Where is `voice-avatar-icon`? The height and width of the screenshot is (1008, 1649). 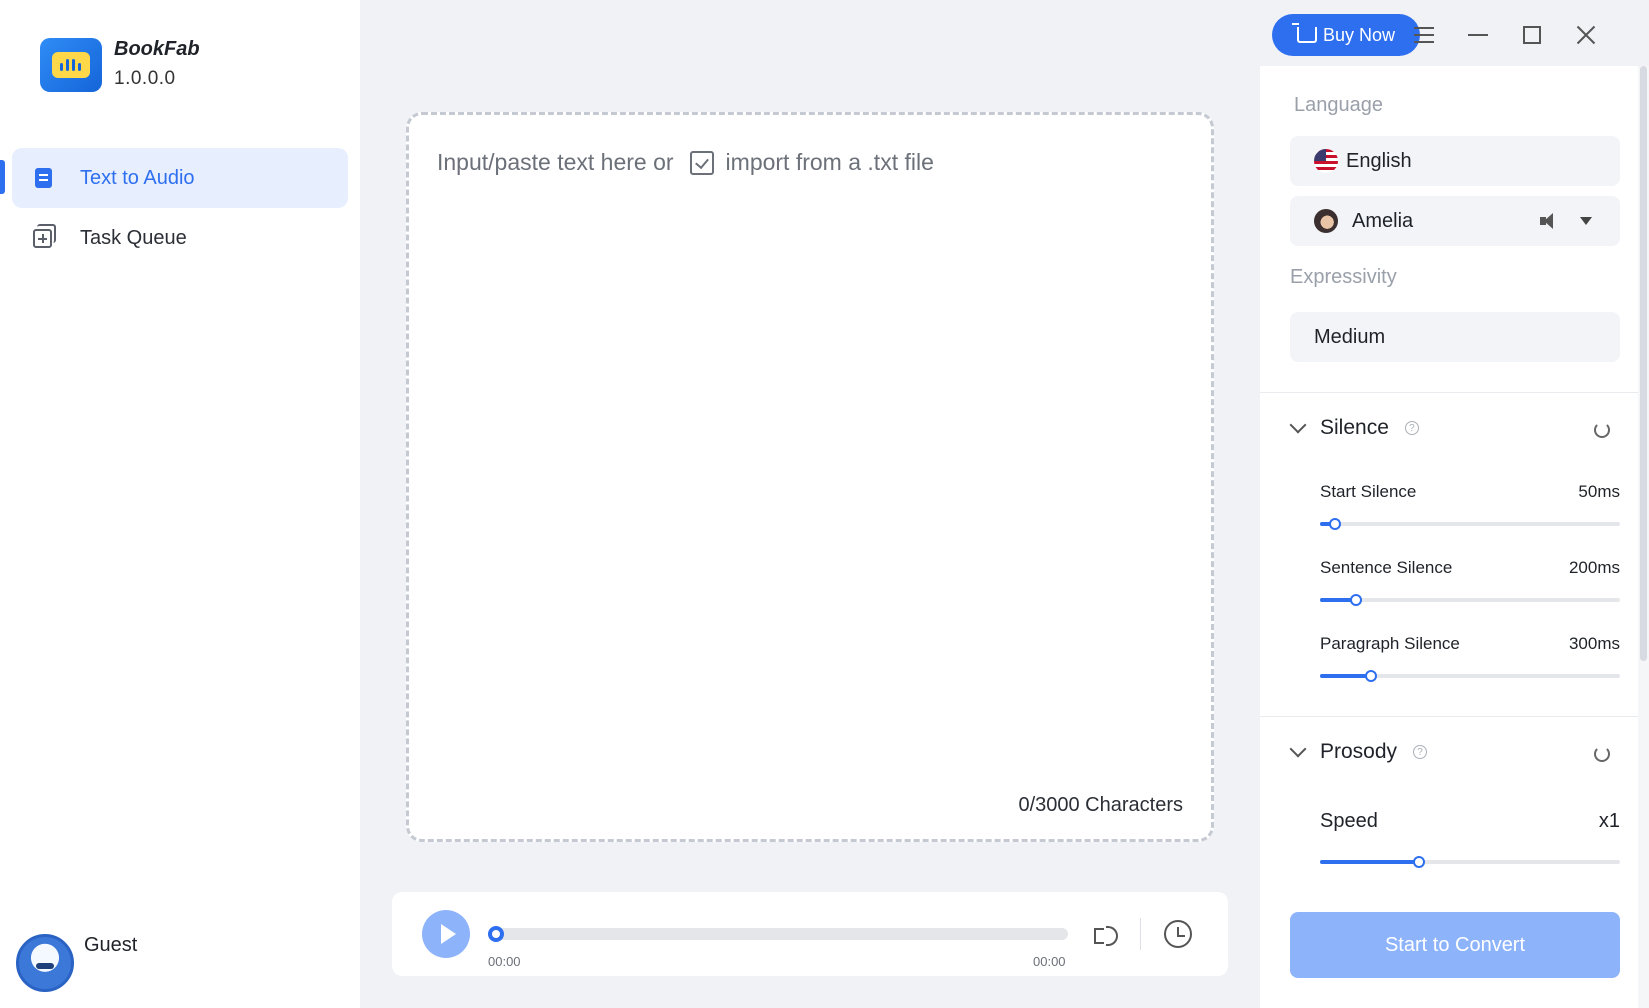 voice-avatar-icon is located at coordinates (1326, 221).